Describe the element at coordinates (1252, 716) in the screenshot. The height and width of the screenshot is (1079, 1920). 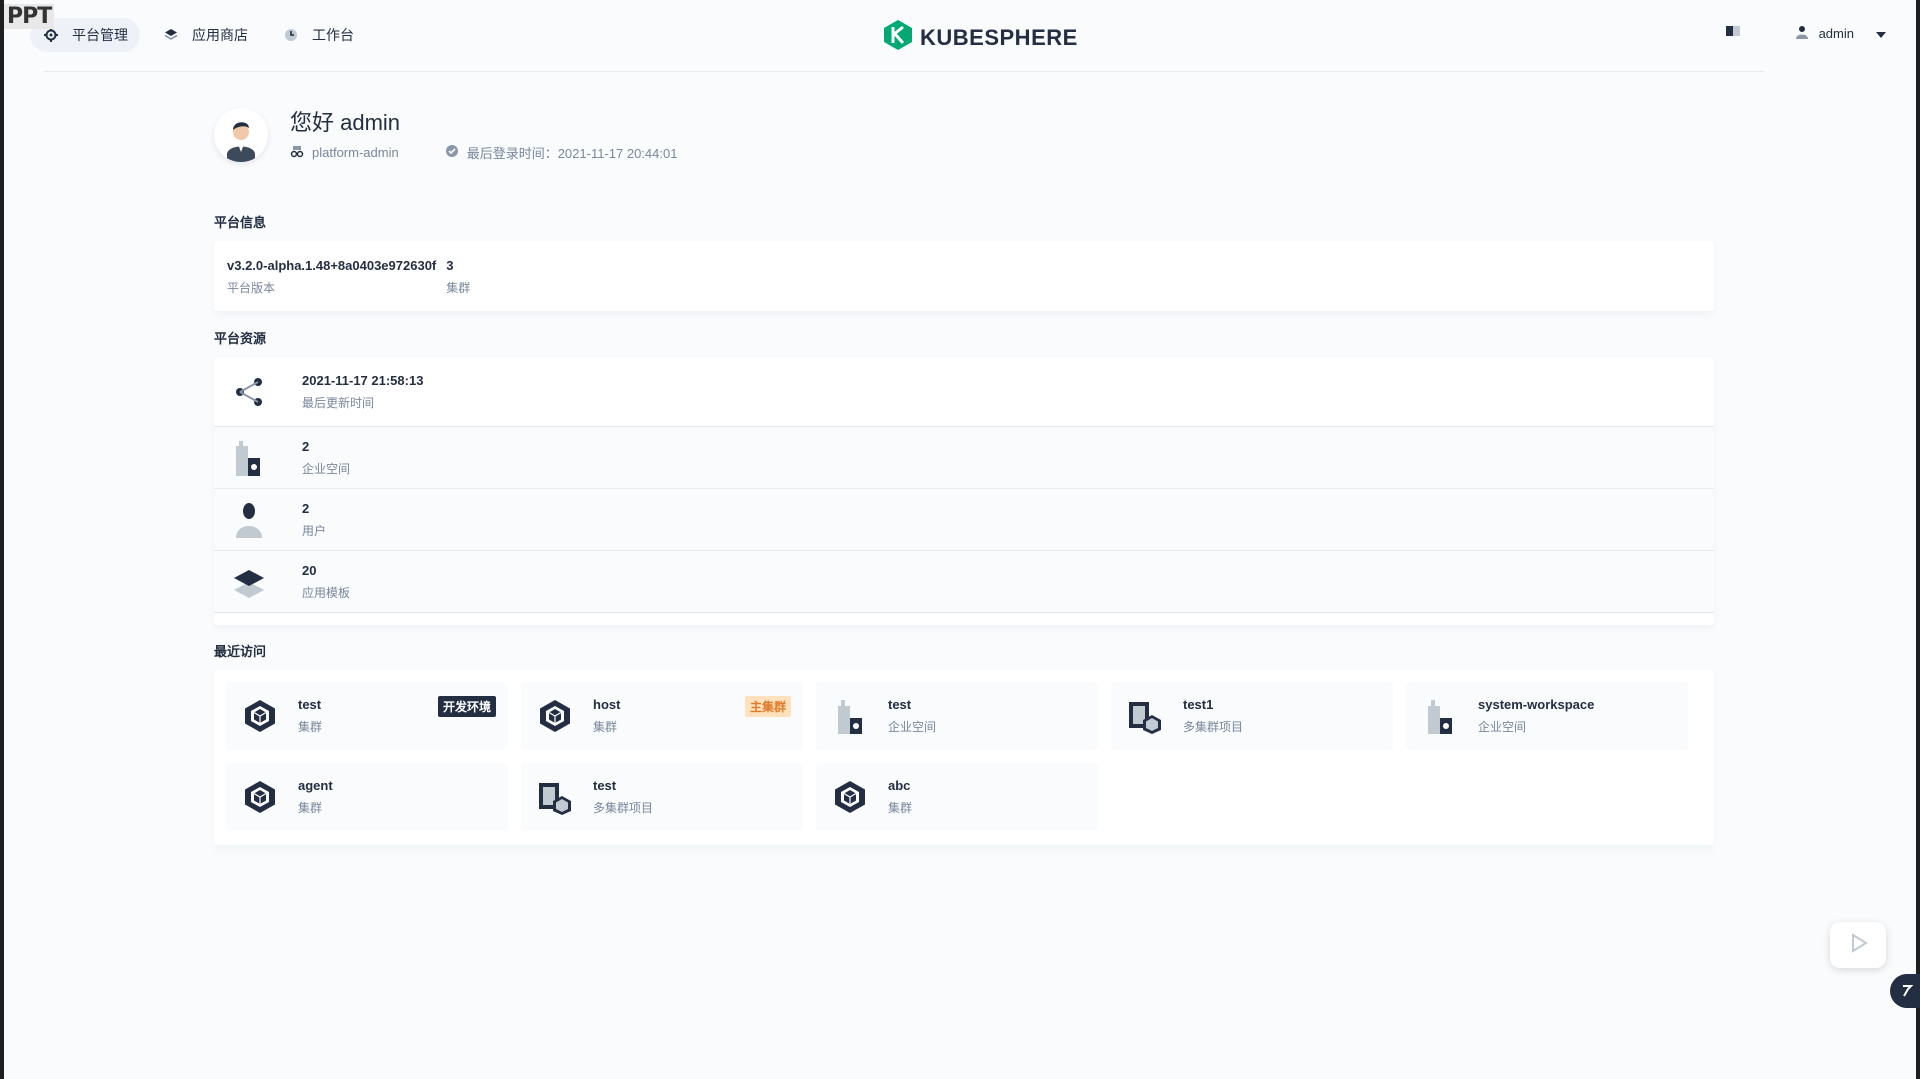
I see `recent-item: test1 多集群项目` at that location.